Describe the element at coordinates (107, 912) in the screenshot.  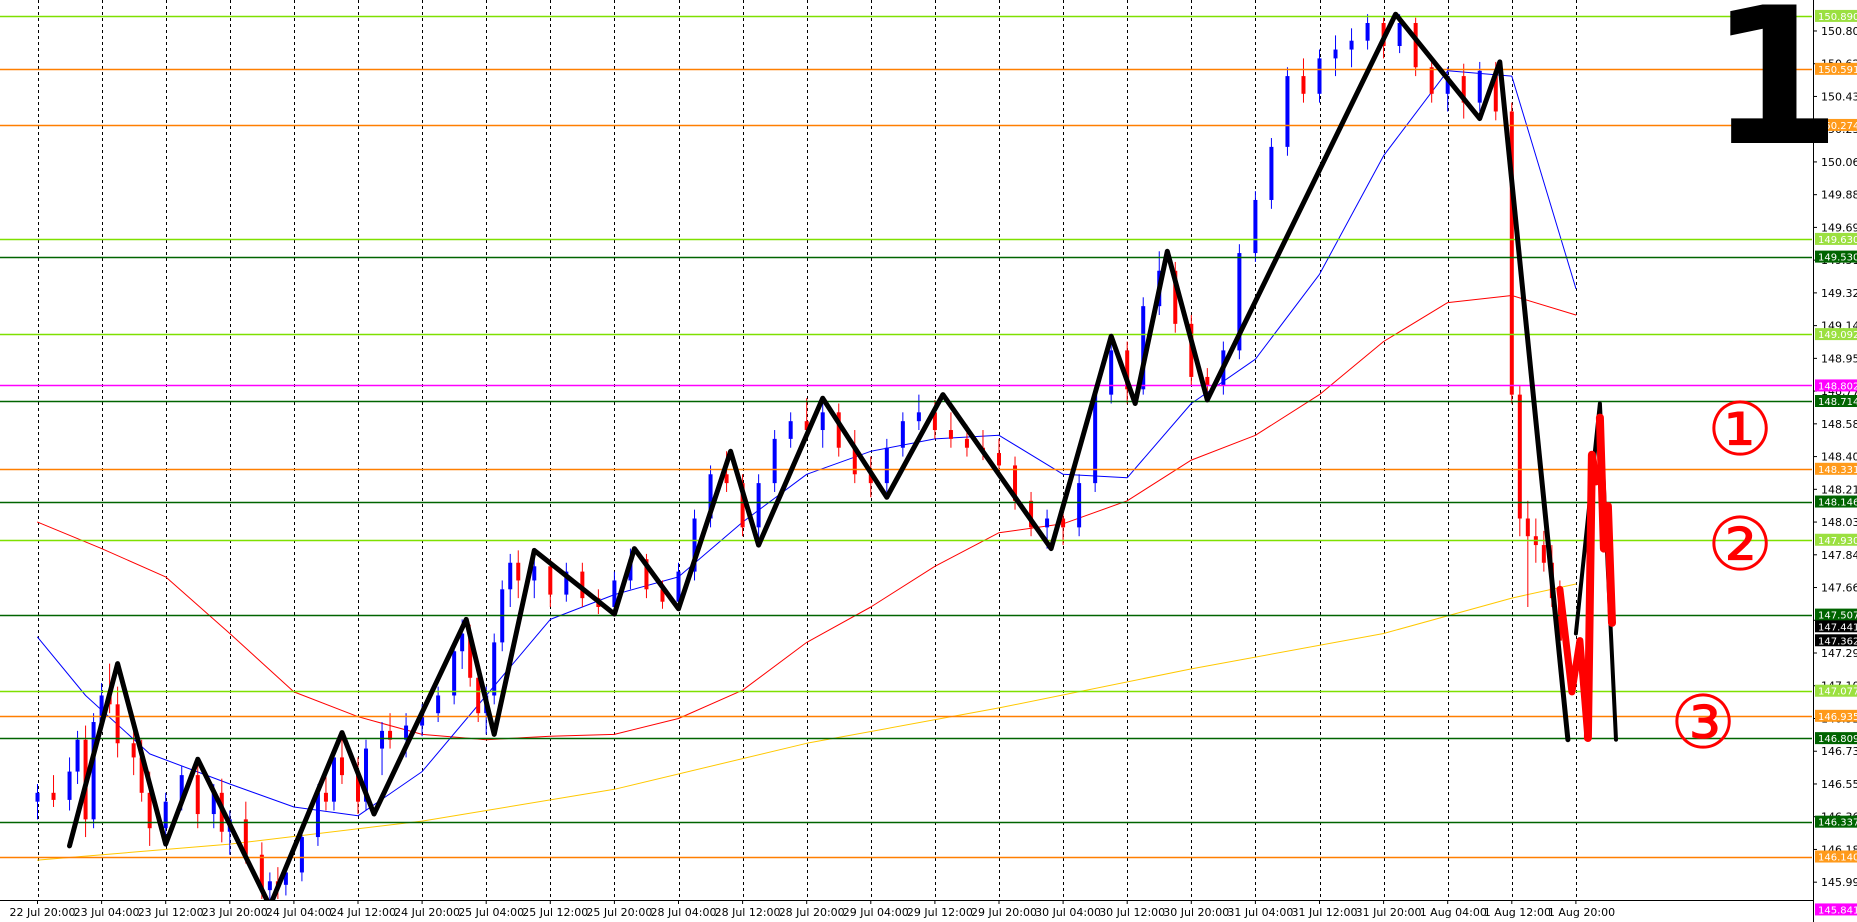
I see `time-tick-label-1: 23 Jul 04:00` at that location.